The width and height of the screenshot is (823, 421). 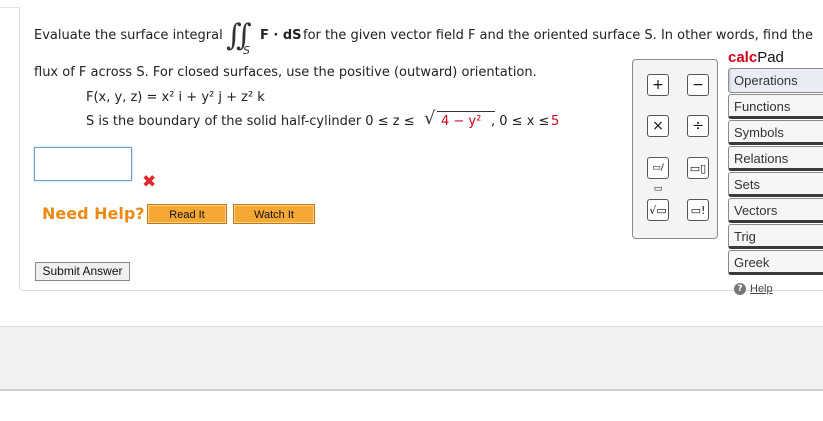 I want to click on times-key: ×, so click(x=658, y=126).